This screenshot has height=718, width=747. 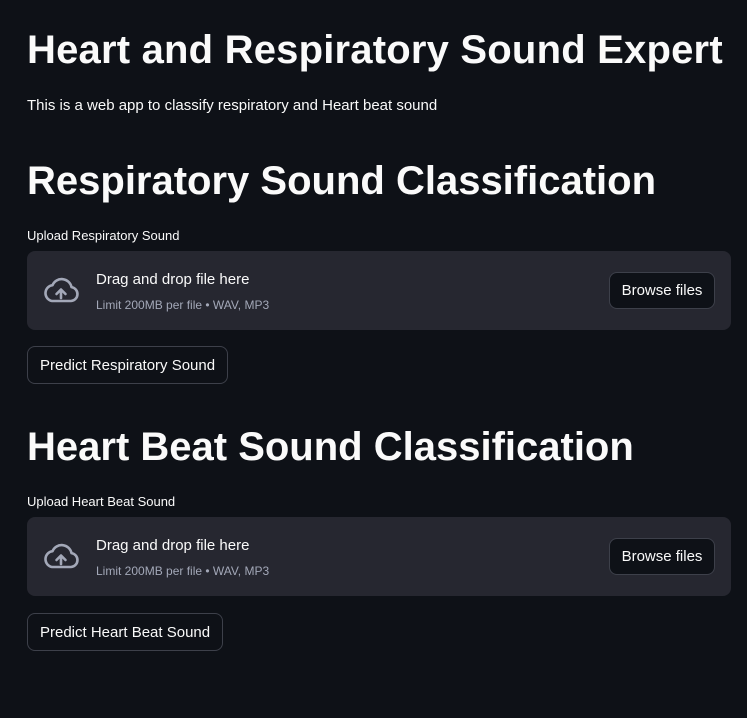 I want to click on predict-heartbeat-button: Predict Heart Beat Sound, so click(x=125, y=632).